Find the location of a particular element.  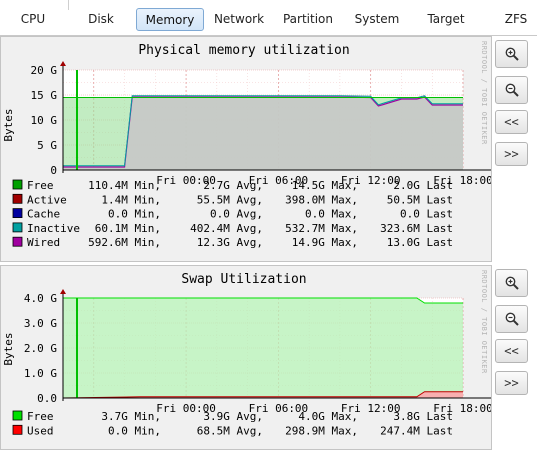

legend-name: Active is located at coordinates (47, 199).